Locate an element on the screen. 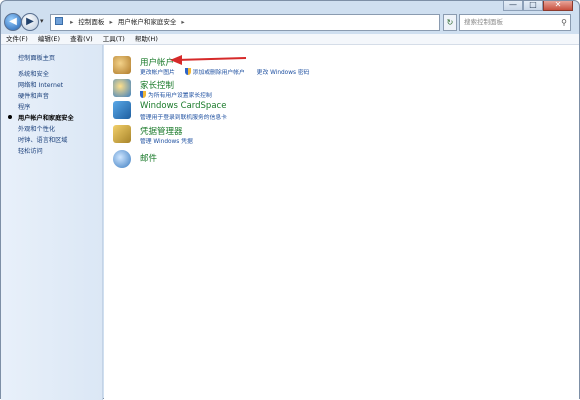 This screenshot has height=400, width=580. search-input: 搜索控制面板 ⚲ is located at coordinates (515, 22).